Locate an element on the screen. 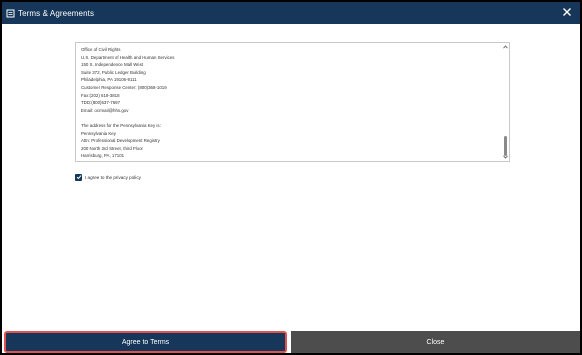  scroll-up-arrow-icon is located at coordinates (505, 47).